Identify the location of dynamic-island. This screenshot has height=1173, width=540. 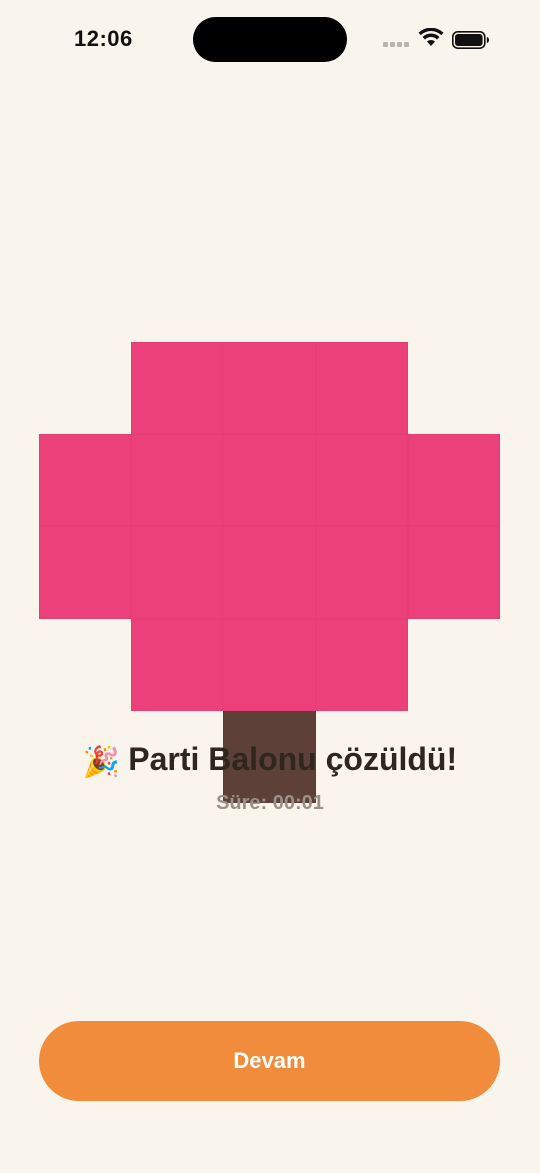
(270, 39).